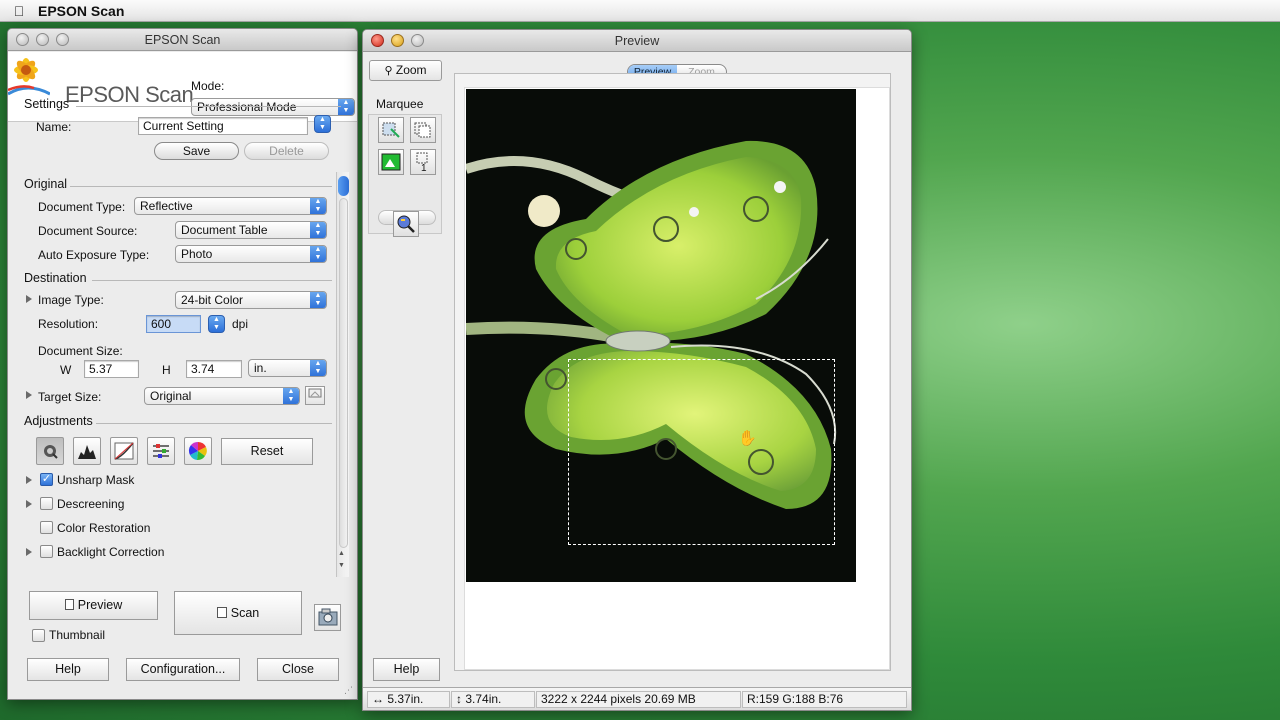 Image resolution: width=1280 pixels, height=720 pixels. Describe the element at coordinates (29, 480) in the screenshot. I see `unsharp-mask-disclosure-icon` at that location.